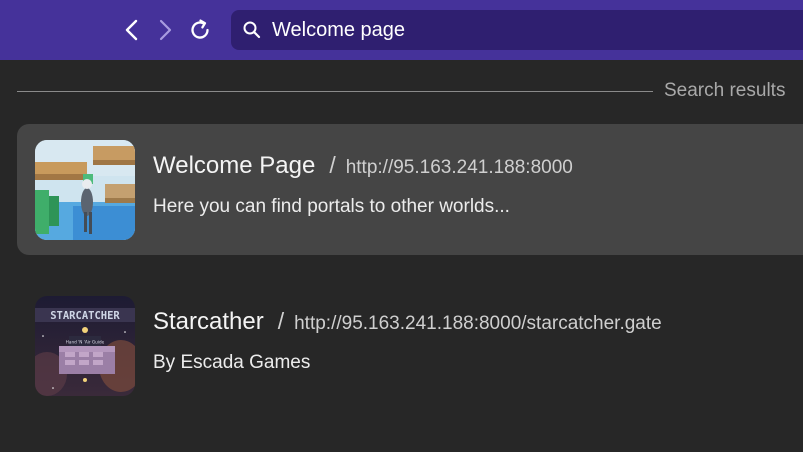  I want to click on search-input, so click(522, 30).